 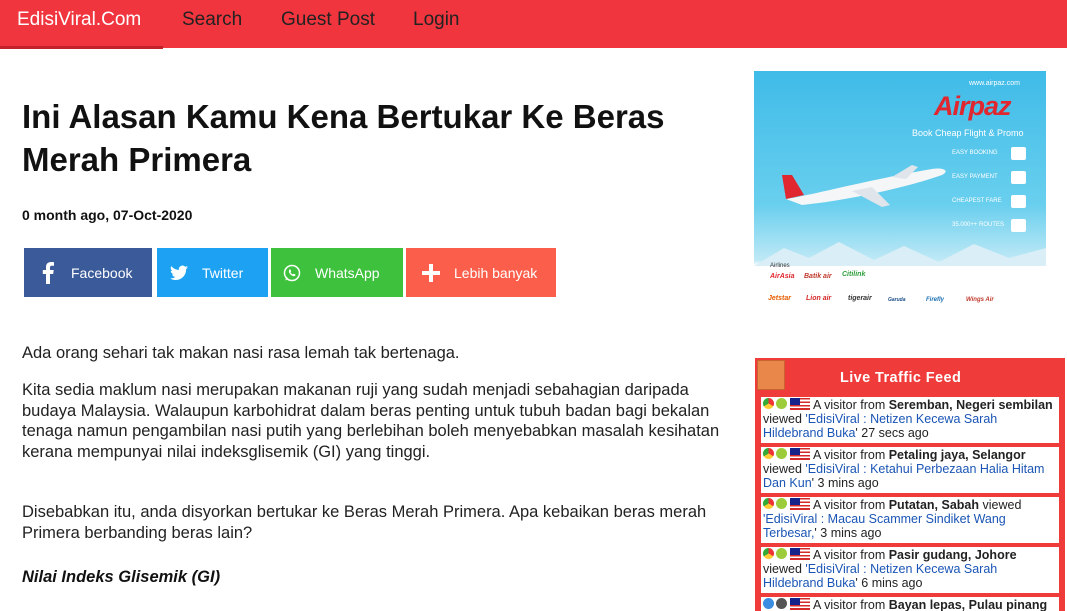 I want to click on airline-logo: AirAsia, so click(x=782, y=276).